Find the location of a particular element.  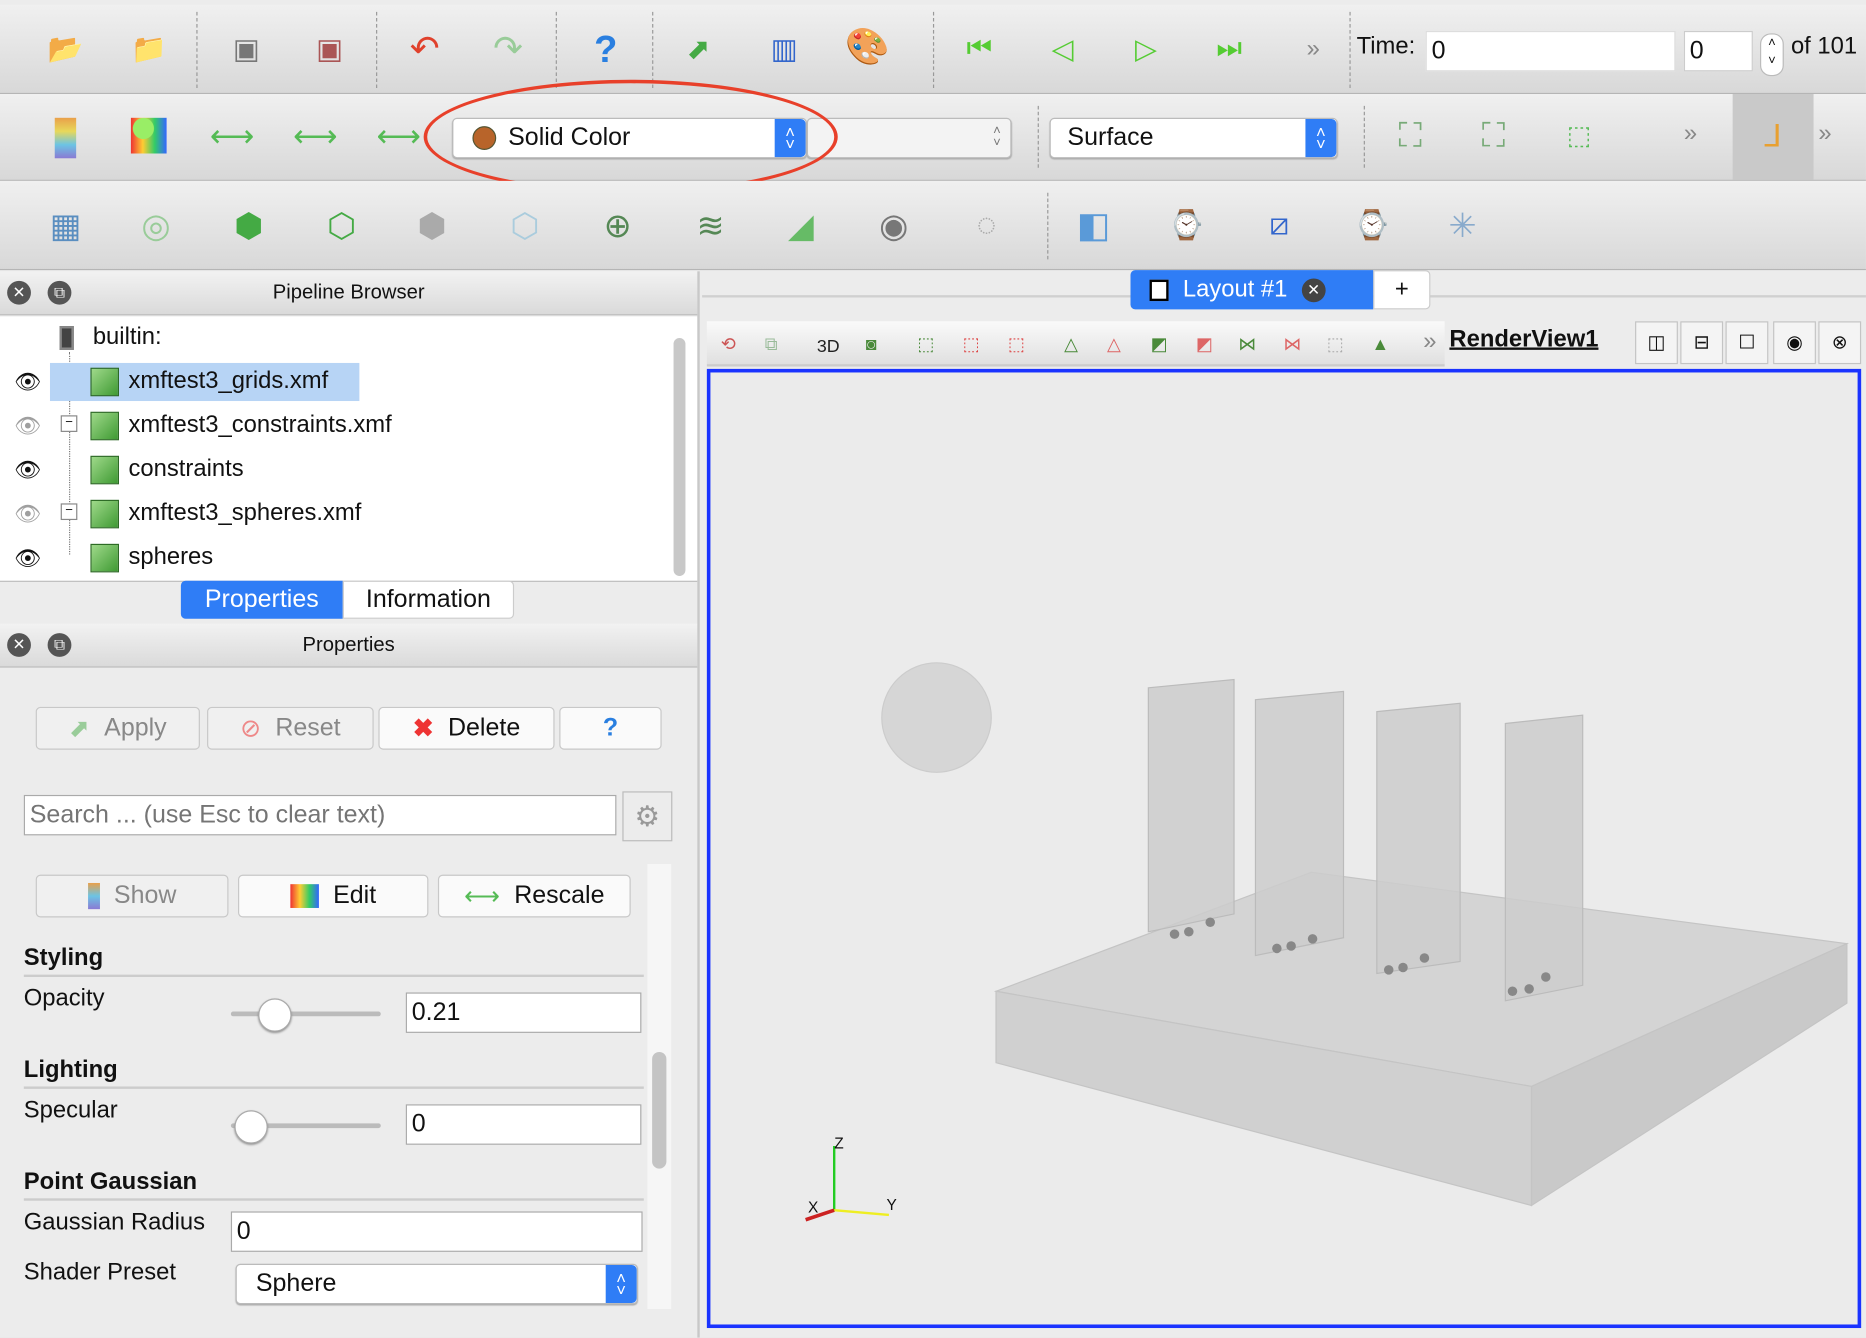

reset-button: ⊘ Reset is located at coordinates (290, 728).